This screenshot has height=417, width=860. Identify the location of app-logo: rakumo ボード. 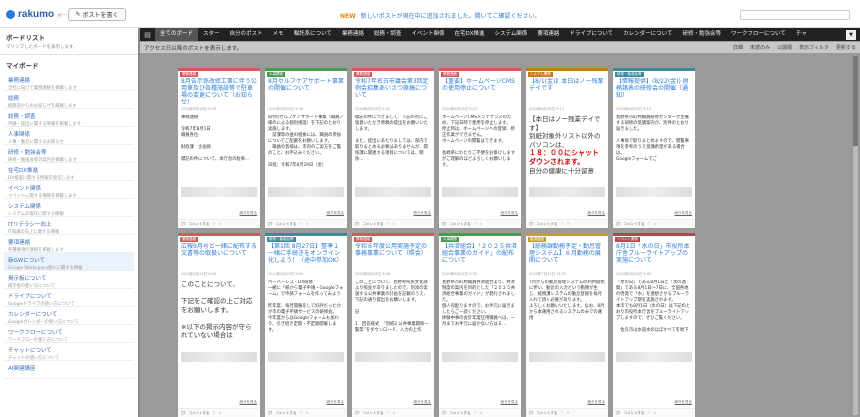
(39, 14).